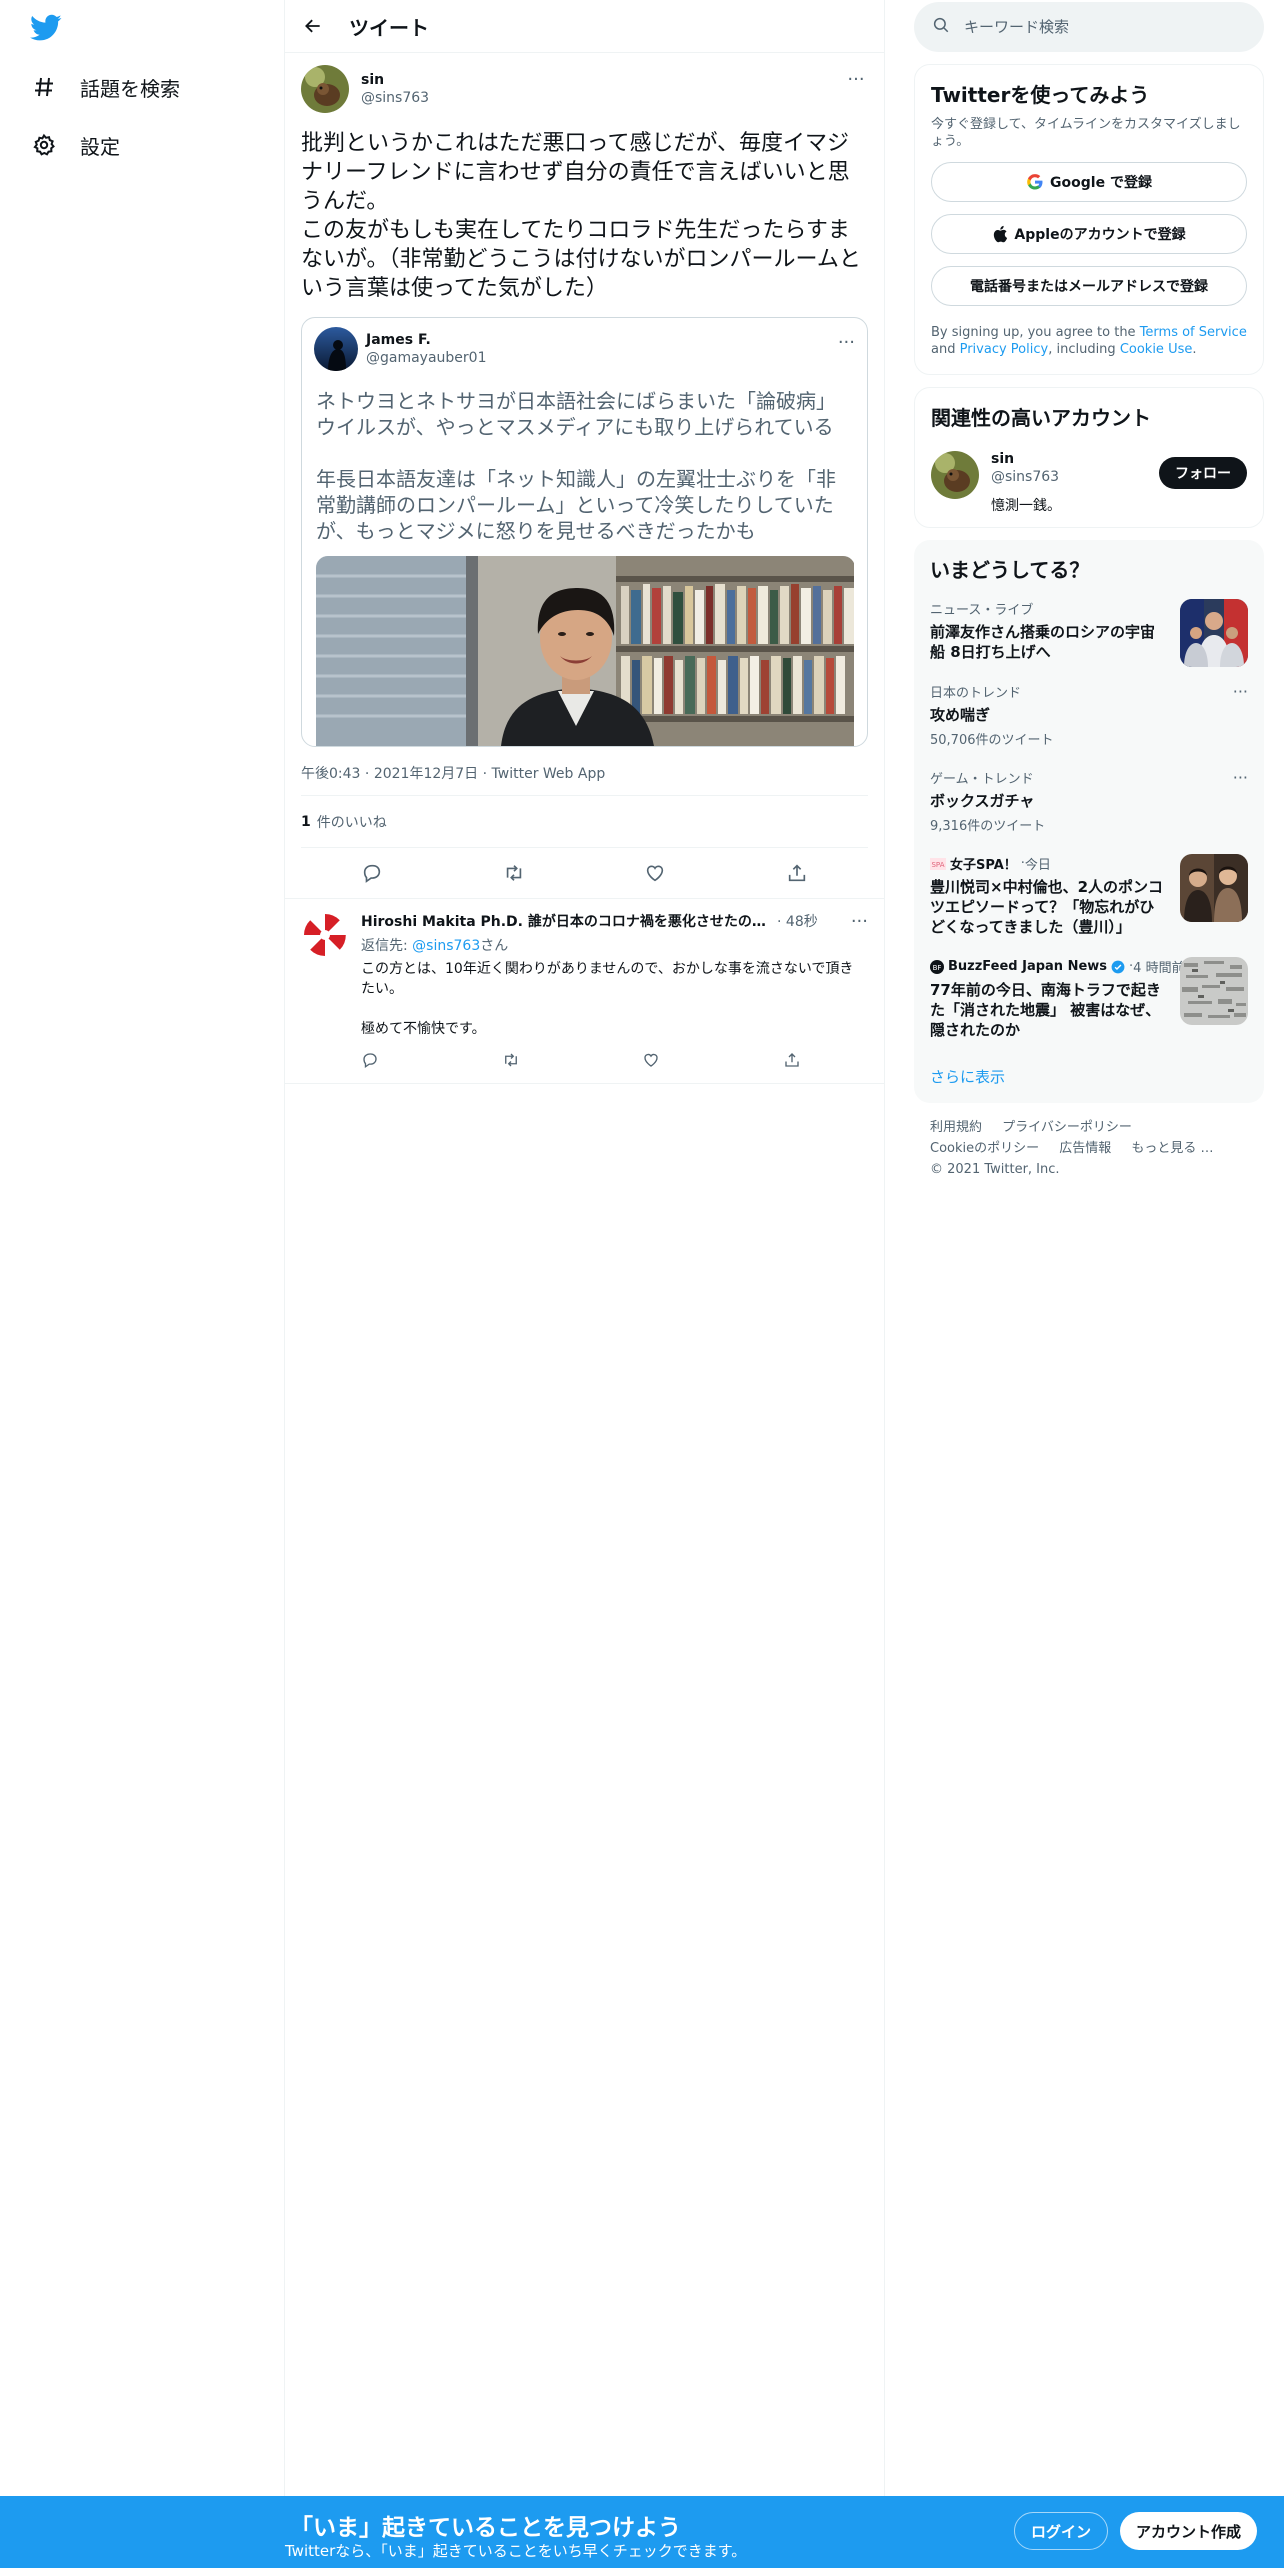 The height and width of the screenshot is (2568, 1284). I want to click on tweet-source: Twitter Web App, so click(549, 774).